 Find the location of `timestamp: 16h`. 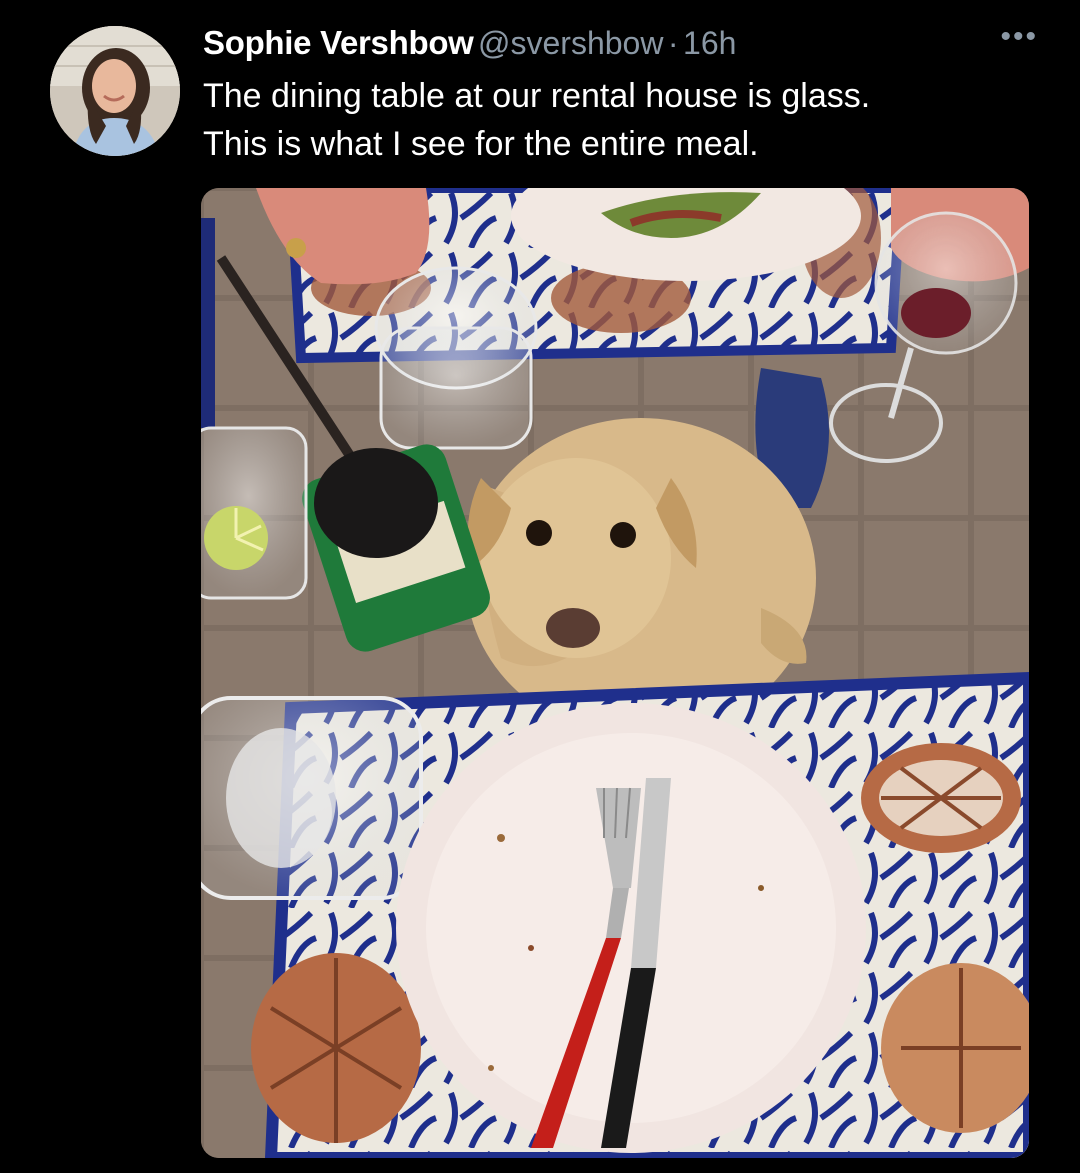

timestamp: 16h is located at coordinates (709, 43).